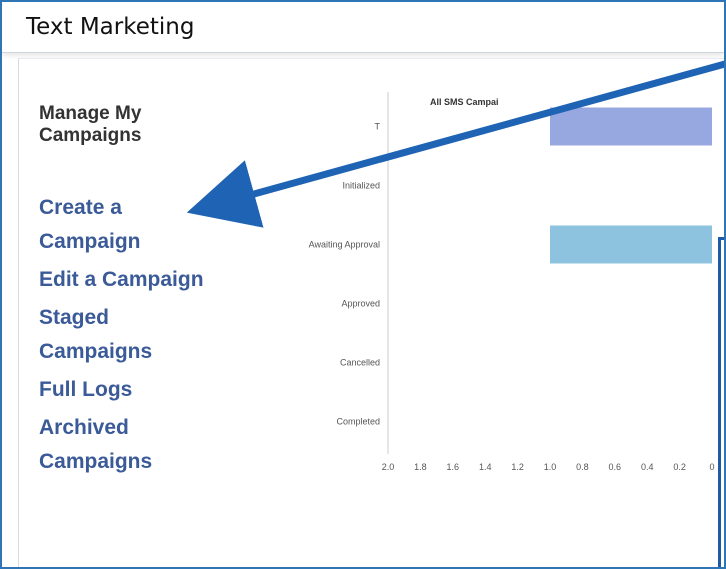 The image size is (726, 569). What do you see at coordinates (388, 467) in the screenshot?
I see `x-tick-label: 2.0` at bounding box center [388, 467].